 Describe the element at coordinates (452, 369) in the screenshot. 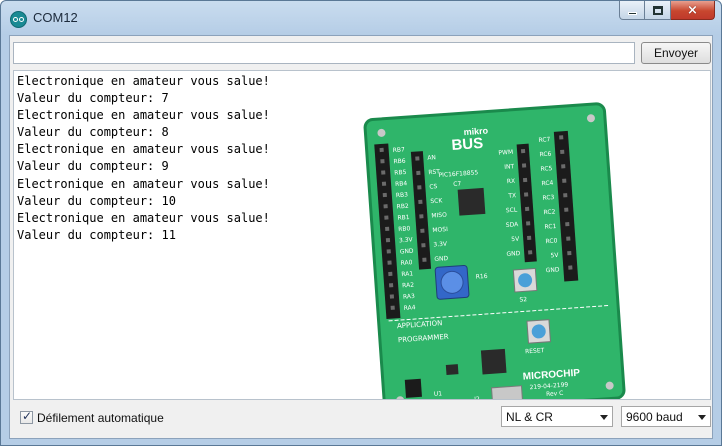

I see `regulator-u1` at that location.